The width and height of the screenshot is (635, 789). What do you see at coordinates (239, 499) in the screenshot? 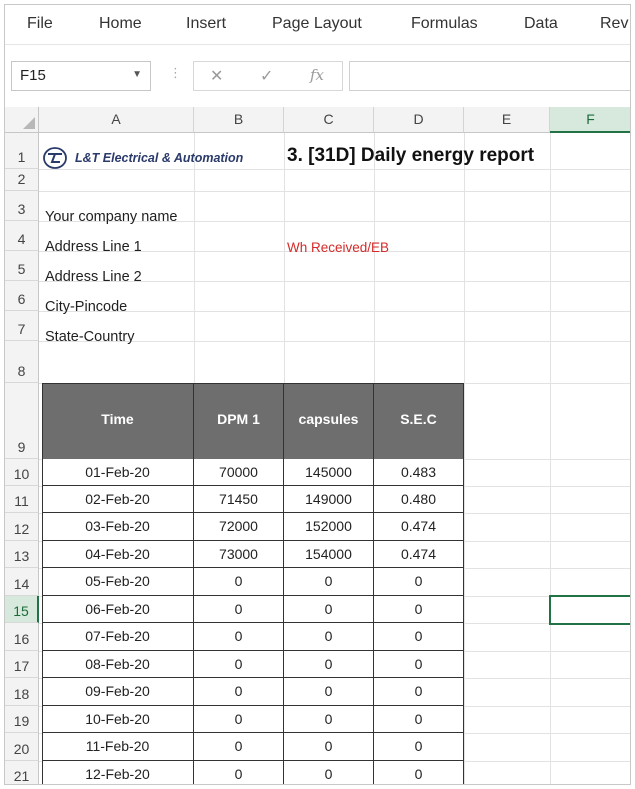
I see `table-cell-dpm1: 71450` at bounding box center [239, 499].